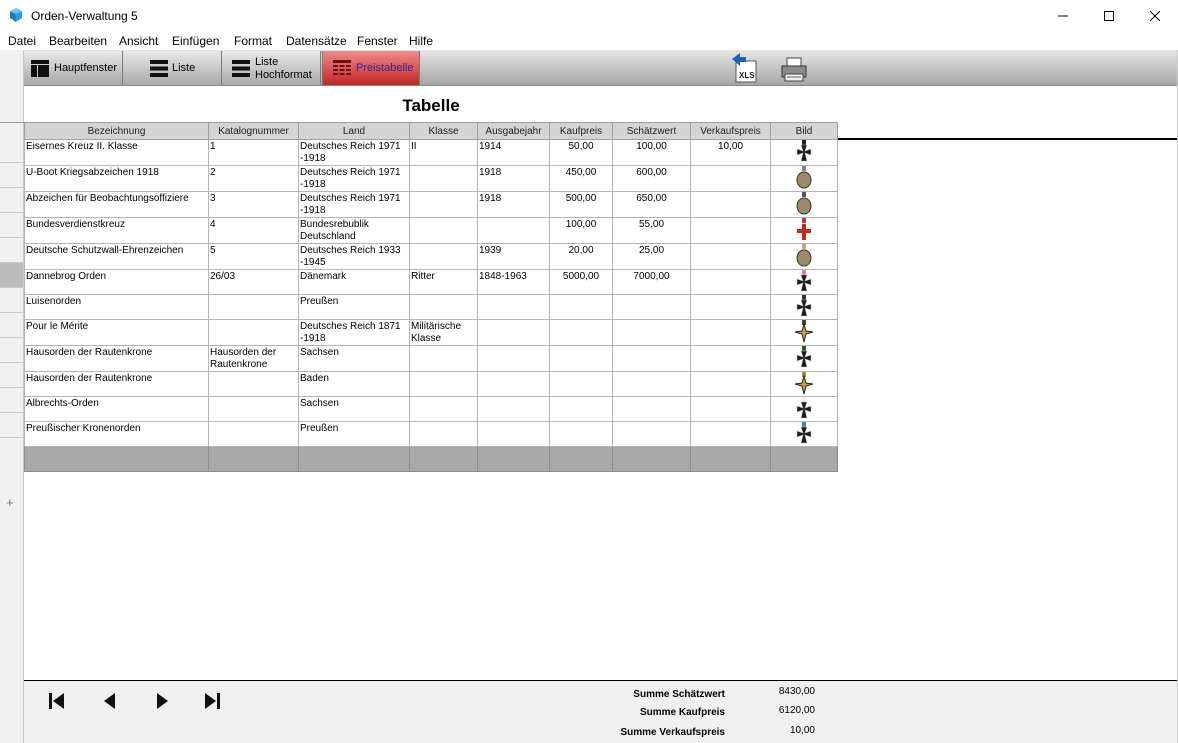  Describe the element at coordinates (443, 332) in the screenshot. I see `cell-klasse: Militärische Klasse` at that location.